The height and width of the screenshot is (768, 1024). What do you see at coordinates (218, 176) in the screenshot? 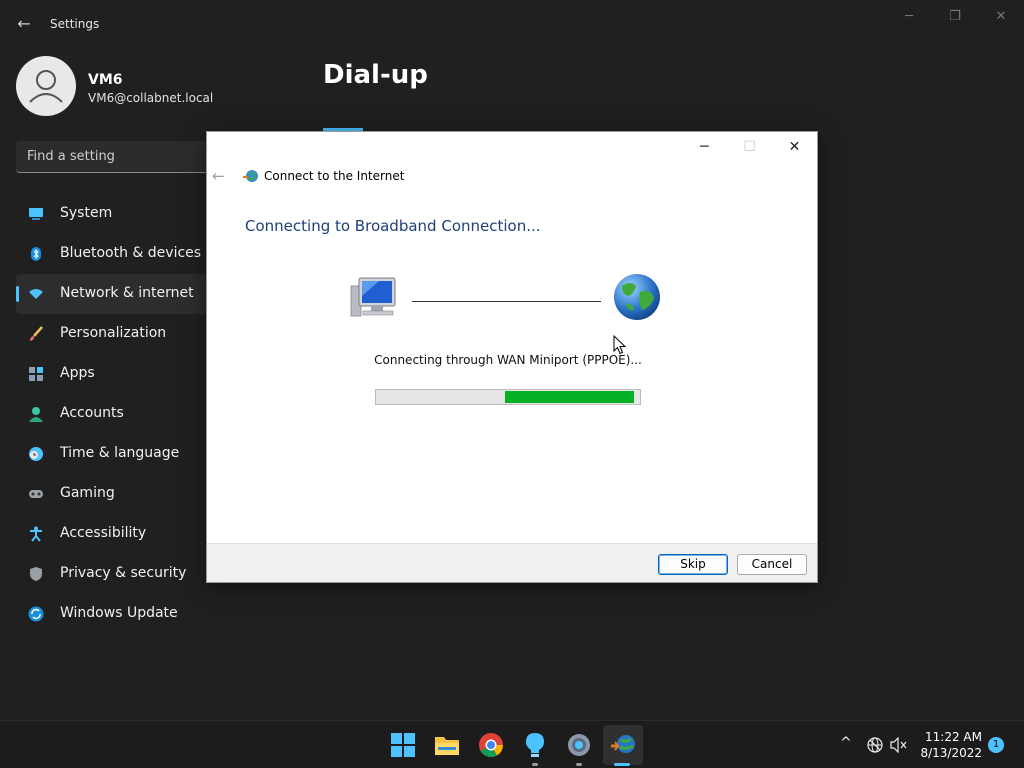
I see `dialog-back-arrow-icon: ←` at bounding box center [218, 176].